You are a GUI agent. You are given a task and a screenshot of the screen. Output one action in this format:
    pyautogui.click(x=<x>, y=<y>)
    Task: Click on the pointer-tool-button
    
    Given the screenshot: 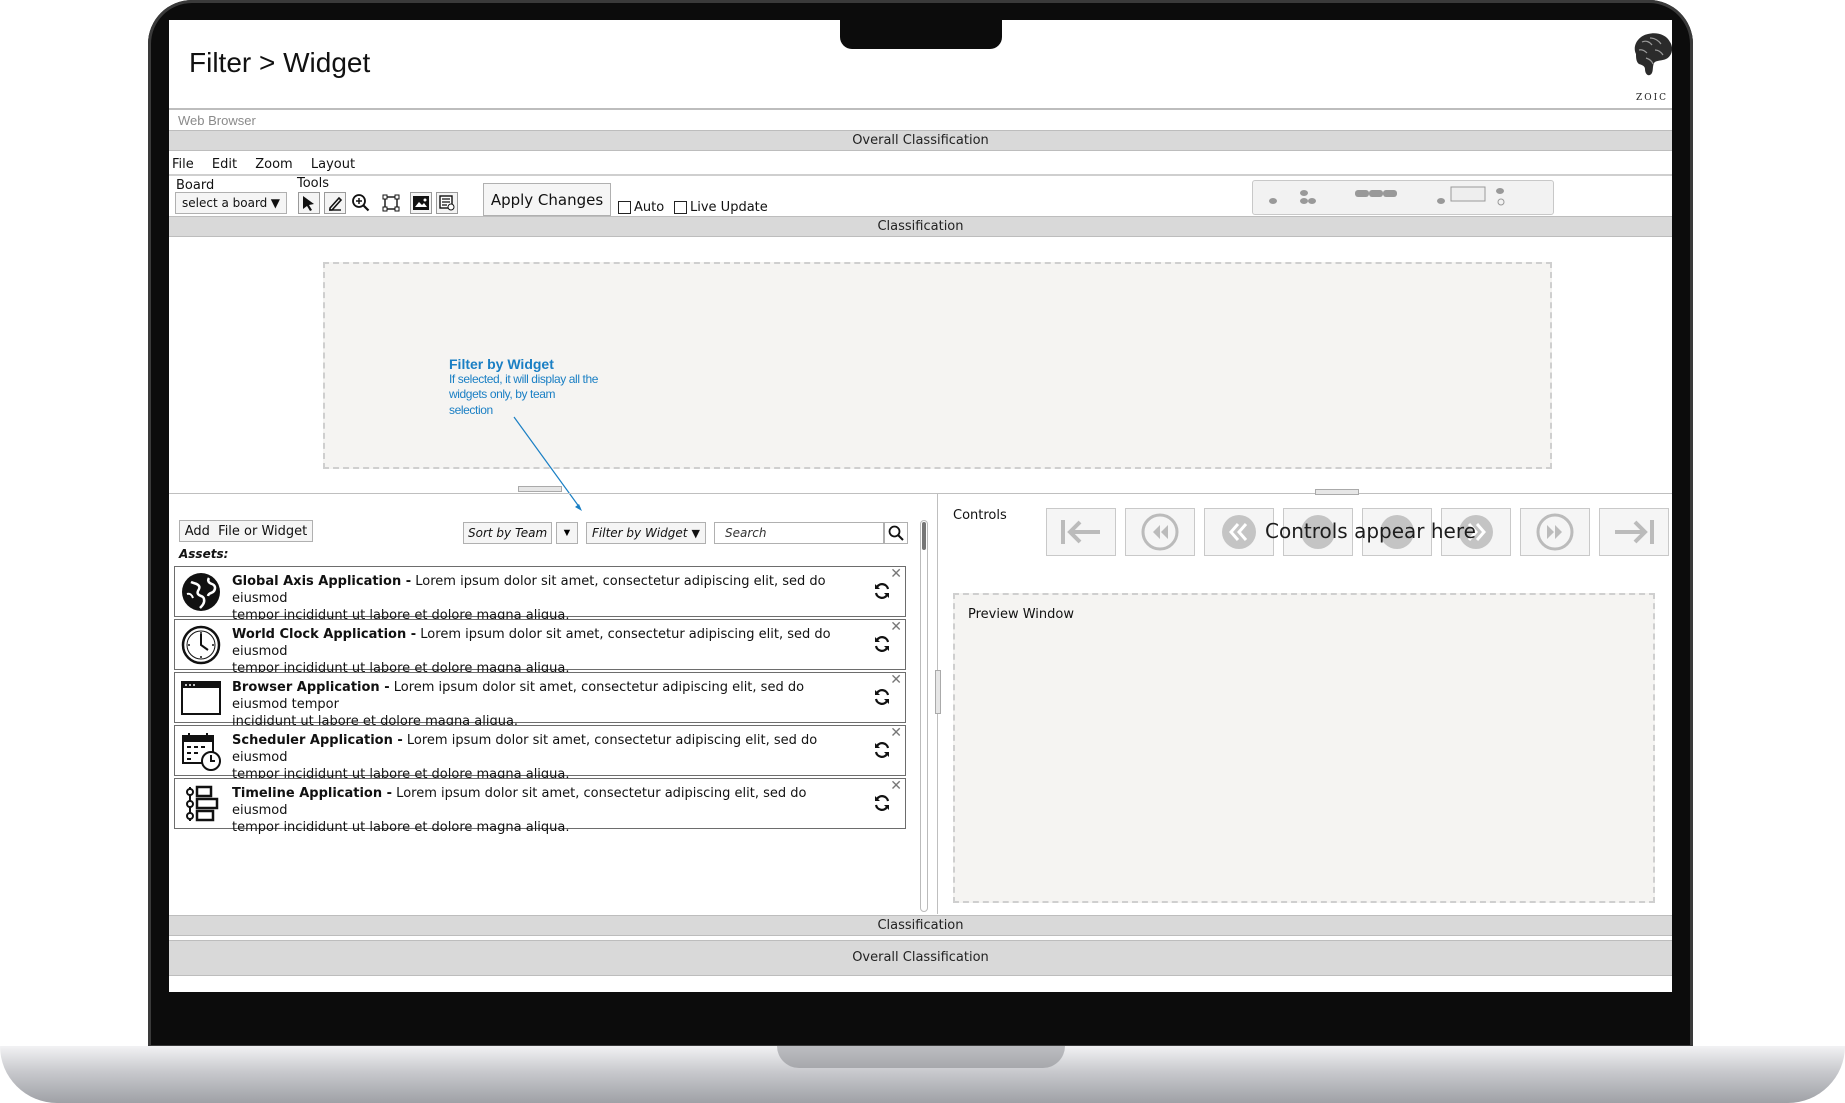 What is the action you would take?
    pyautogui.click(x=309, y=203)
    